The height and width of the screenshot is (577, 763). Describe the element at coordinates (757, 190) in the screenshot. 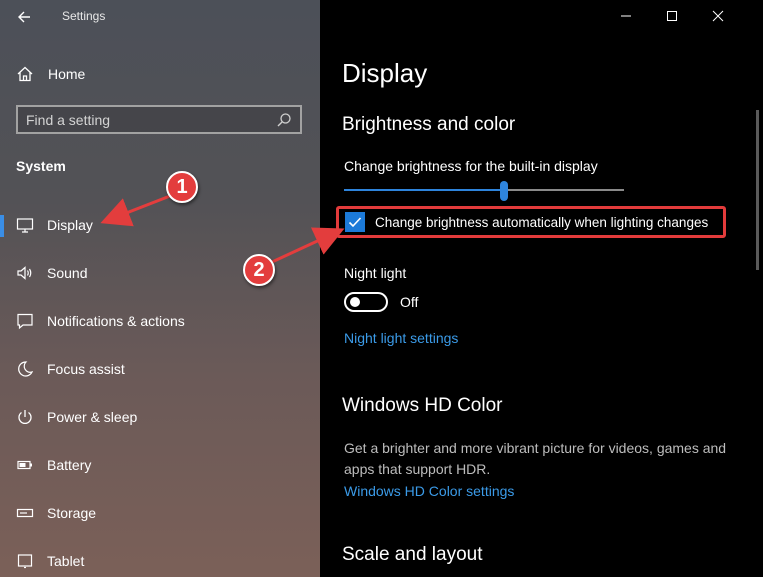

I see `scrollbar` at that location.